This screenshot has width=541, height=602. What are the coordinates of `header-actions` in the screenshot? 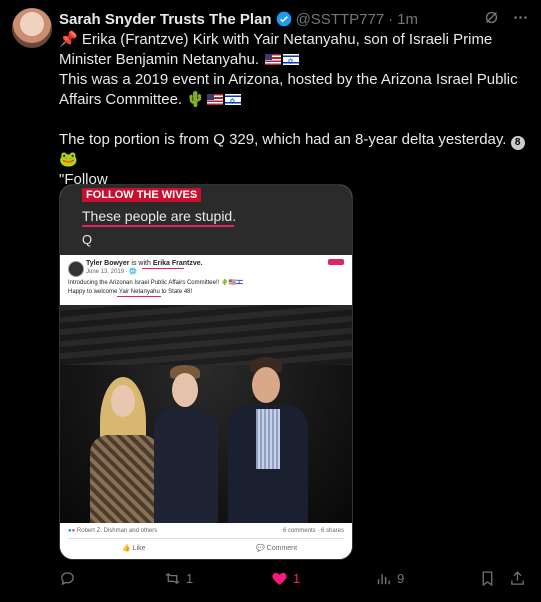 It's located at (506, 17).